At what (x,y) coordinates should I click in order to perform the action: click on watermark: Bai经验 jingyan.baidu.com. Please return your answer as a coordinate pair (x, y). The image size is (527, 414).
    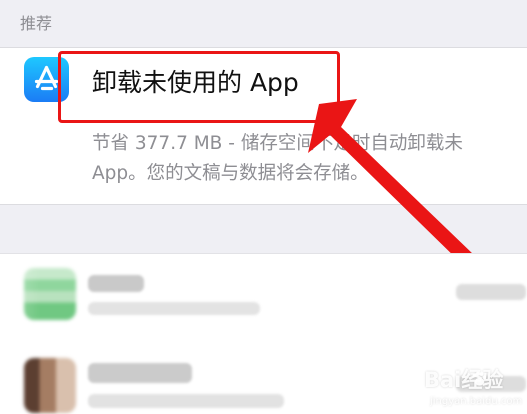
    Looking at the image, I should click on (469, 390).